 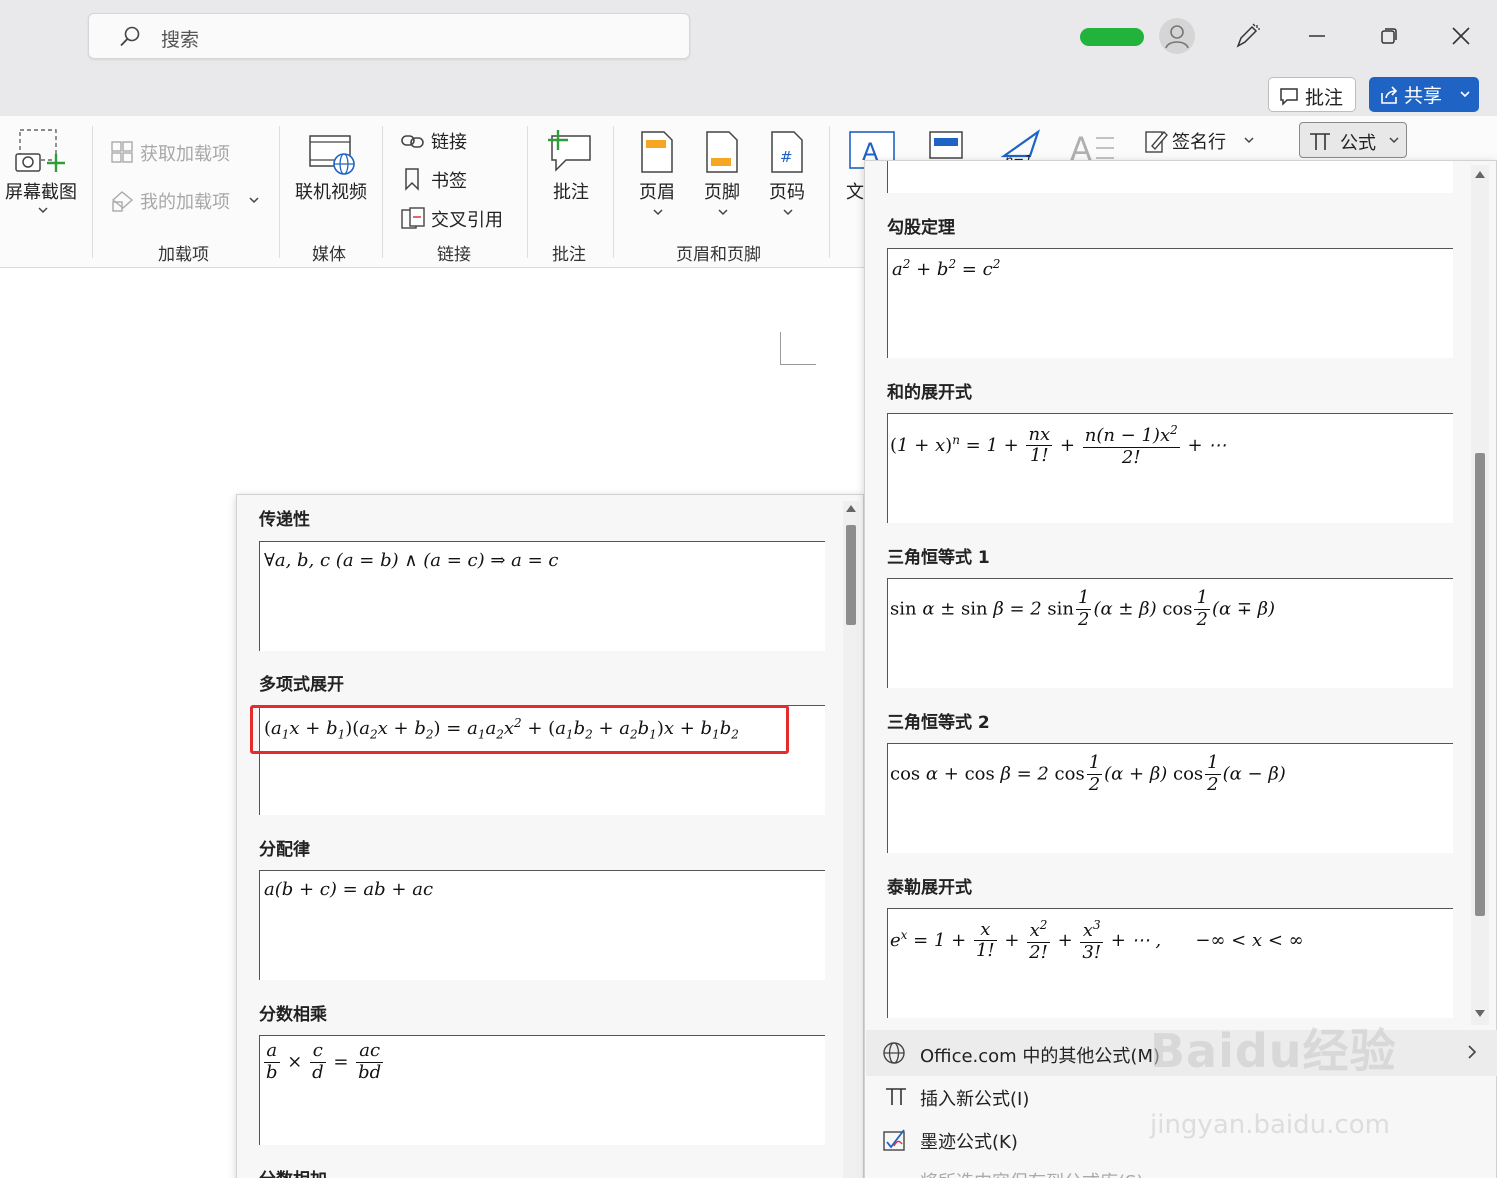 I want to click on online-video-icon, so click(x=333, y=154).